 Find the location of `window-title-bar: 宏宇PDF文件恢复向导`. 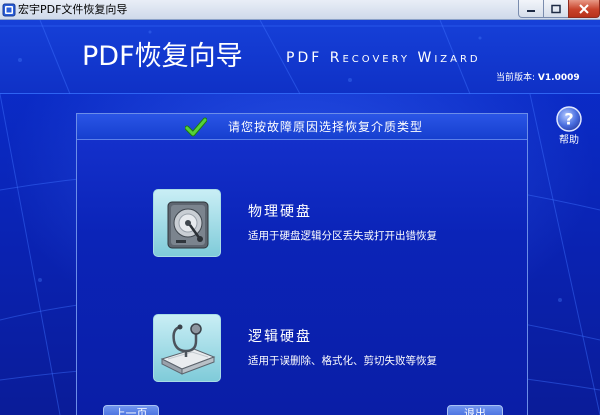

window-title-bar: 宏宇PDF文件恢复向导 is located at coordinates (300, 10).